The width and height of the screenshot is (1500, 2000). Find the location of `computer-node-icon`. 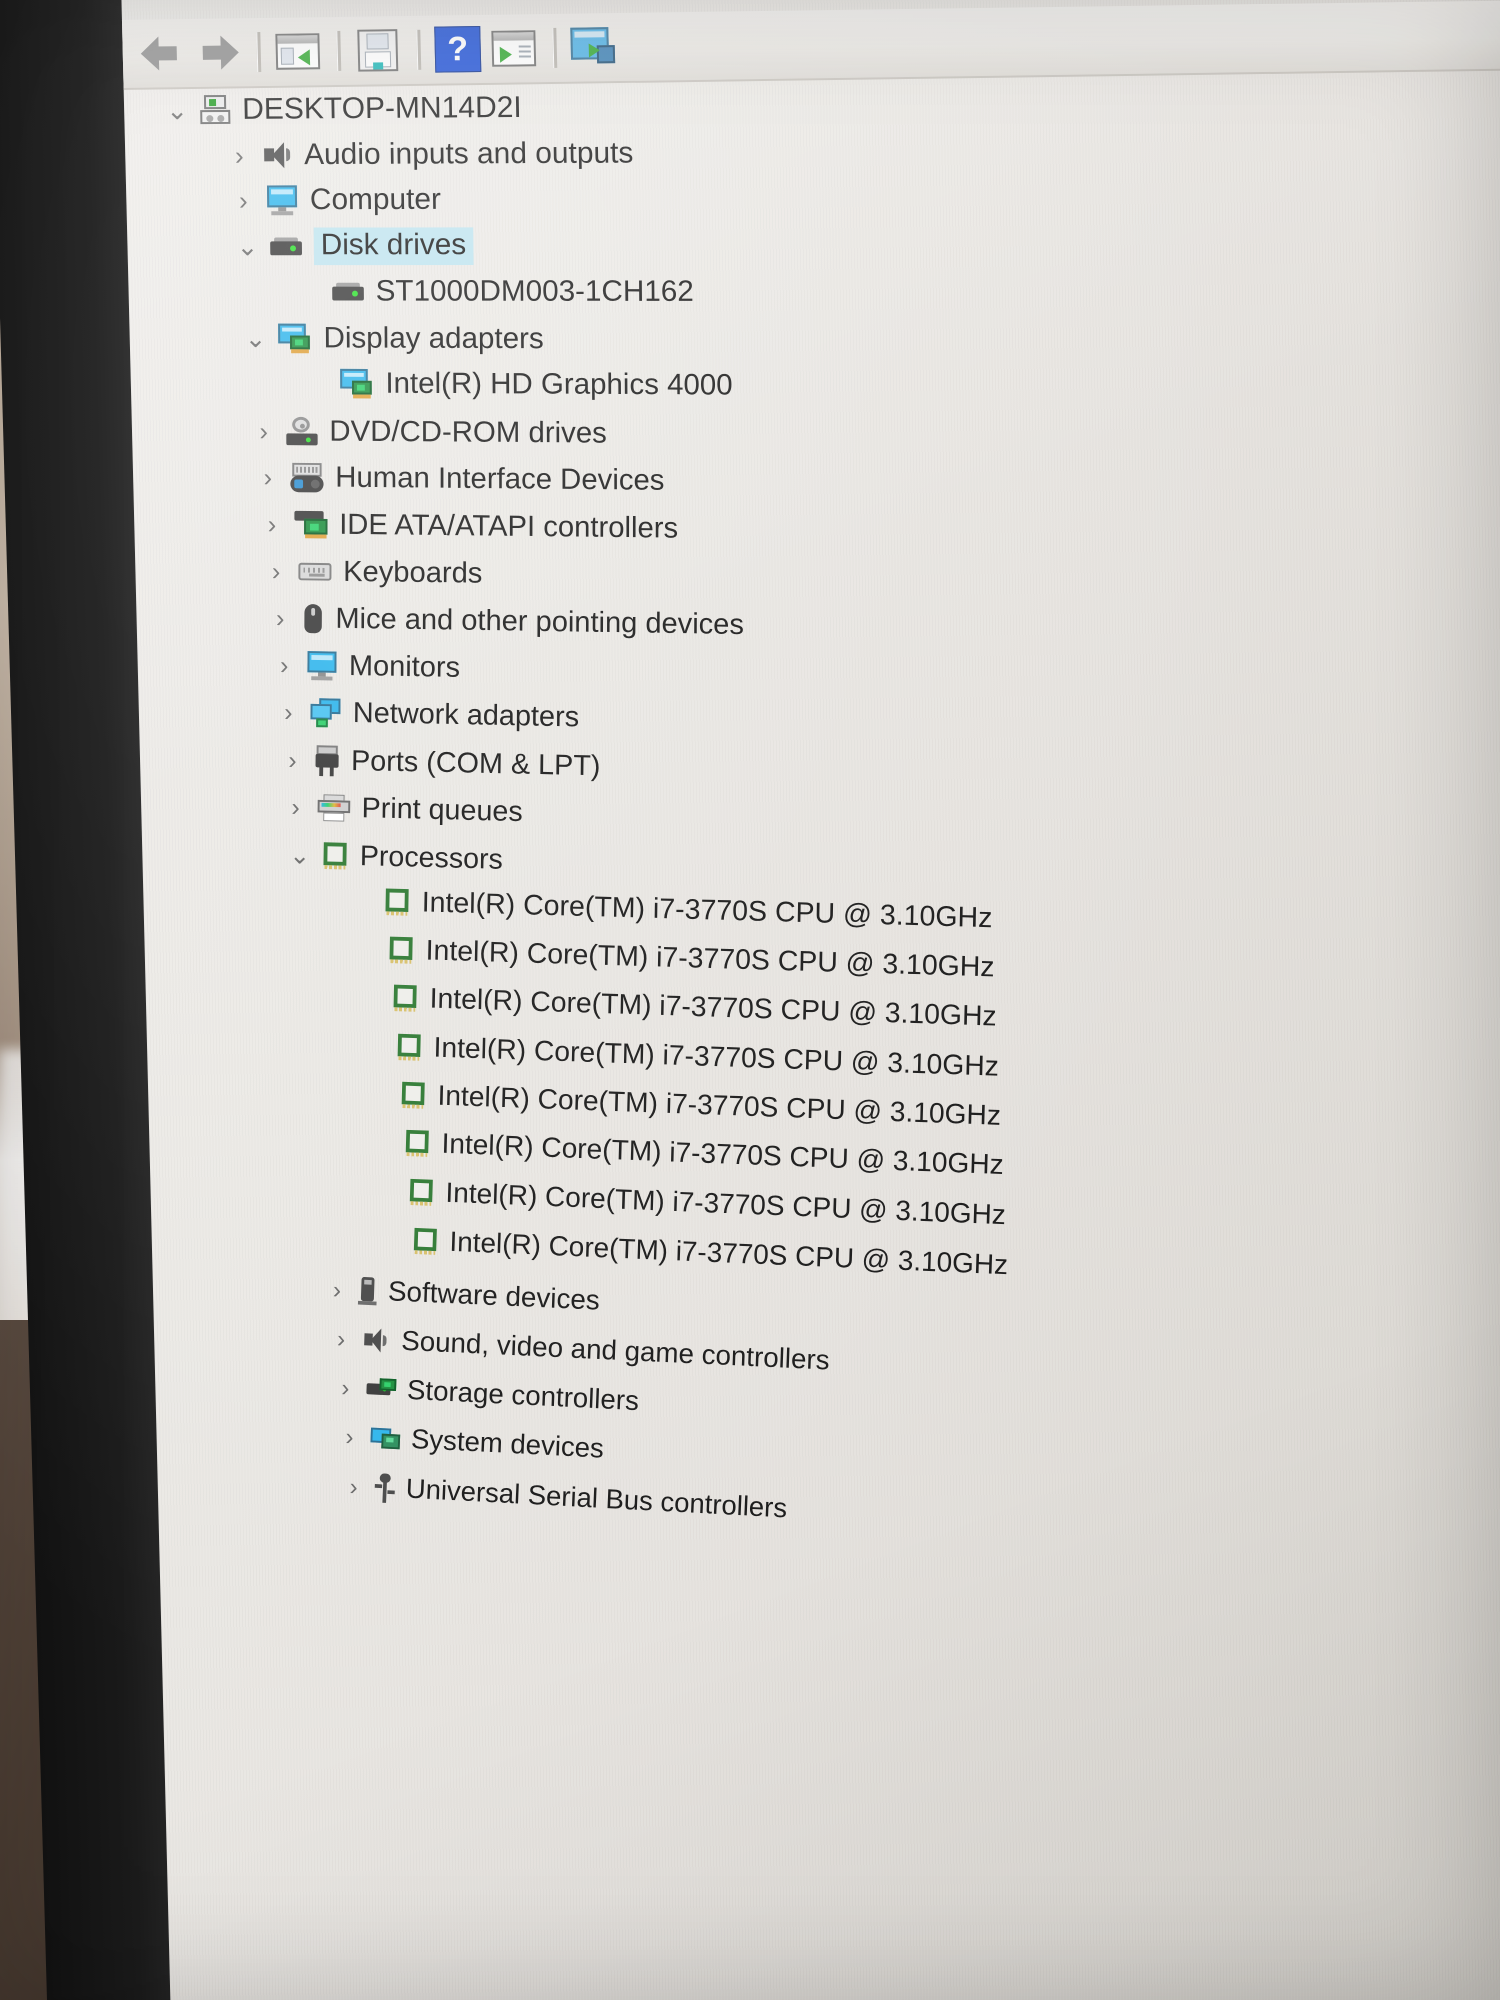

computer-node-icon is located at coordinates (215, 109).